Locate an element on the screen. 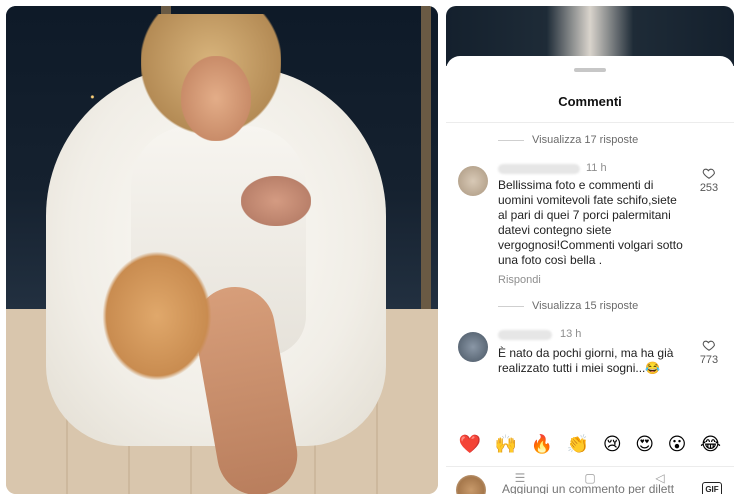 The width and height of the screenshot is (740, 500). reaction-heart: ❤️ is located at coordinates (470, 445).